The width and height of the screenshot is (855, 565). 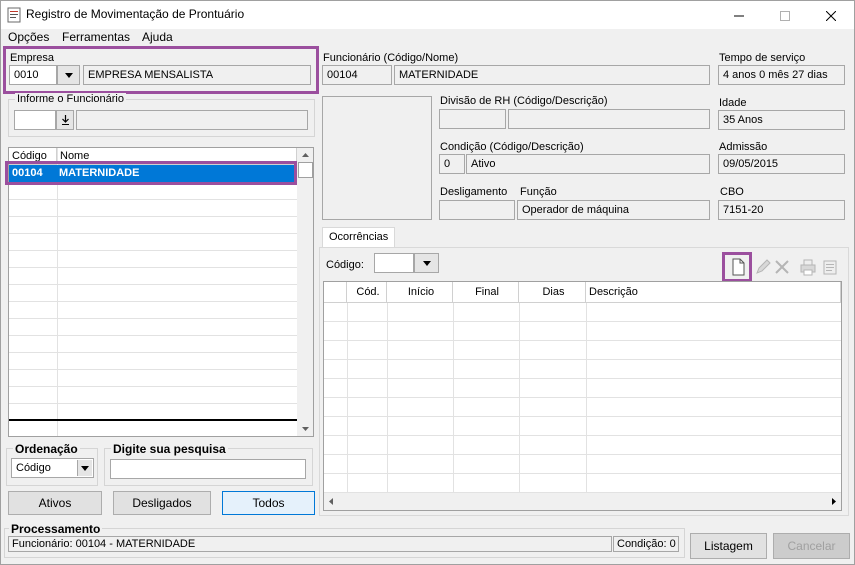 What do you see at coordinates (305, 170) in the screenshot?
I see `scroll-thumb` at bounding box center [305, 170].